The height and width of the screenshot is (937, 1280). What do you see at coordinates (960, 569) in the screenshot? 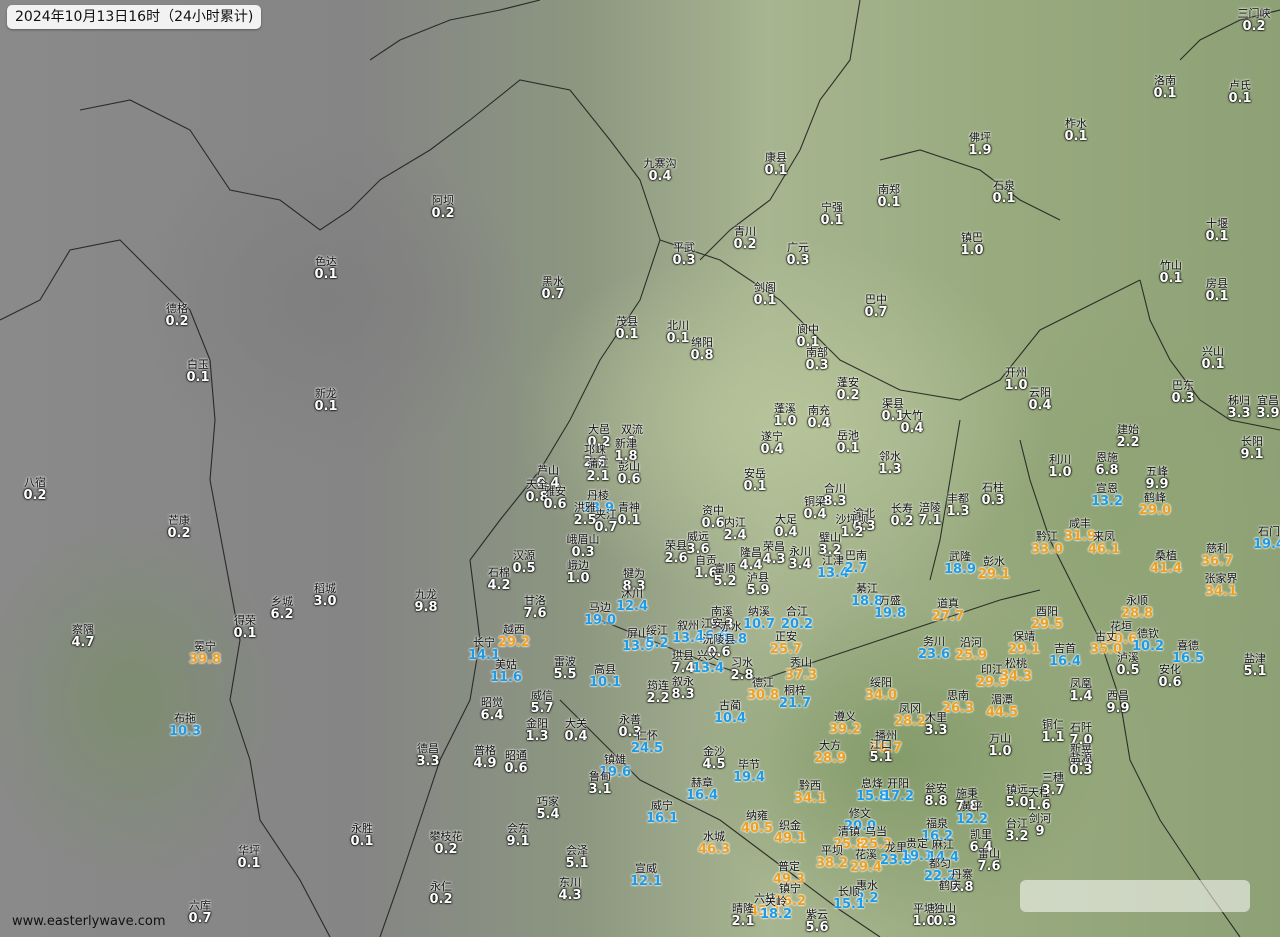
I see `station-rainfall-value: 18.9` at bounding box center [960, 569].